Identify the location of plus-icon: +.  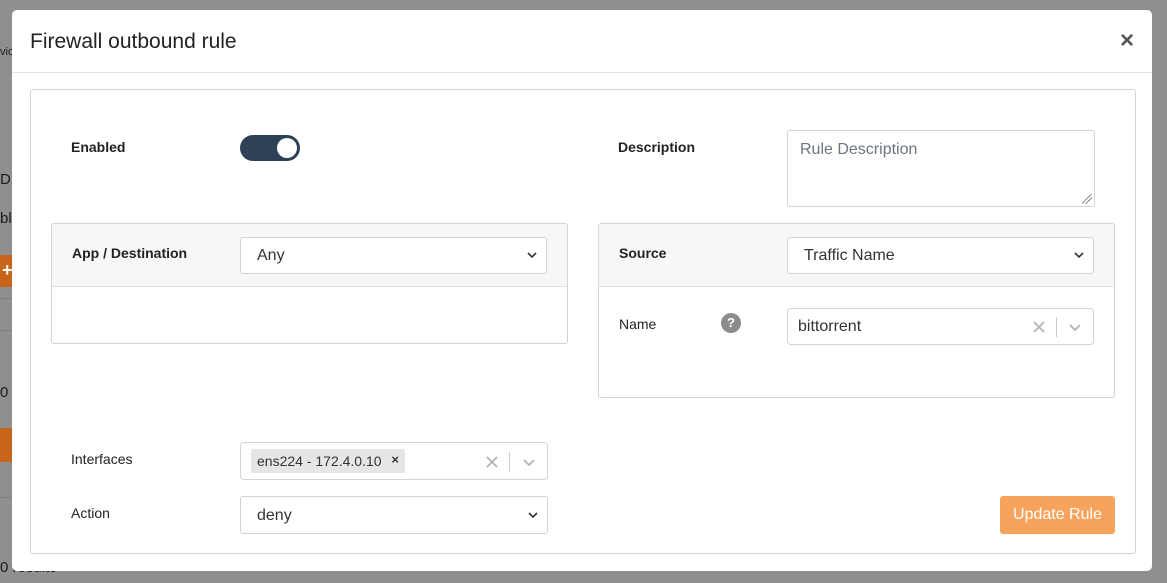
(7, 270).